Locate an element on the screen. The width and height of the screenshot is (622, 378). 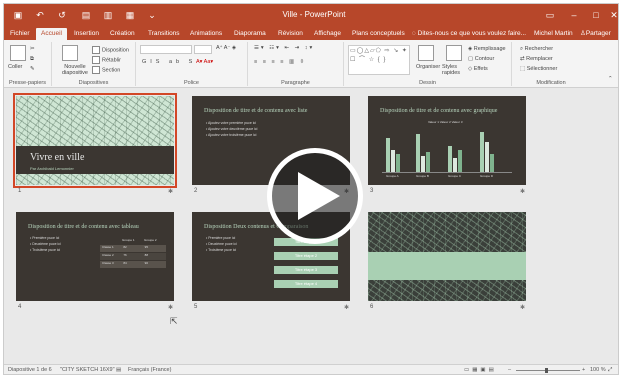
zoom-slider is located at coordinates (548, 370).